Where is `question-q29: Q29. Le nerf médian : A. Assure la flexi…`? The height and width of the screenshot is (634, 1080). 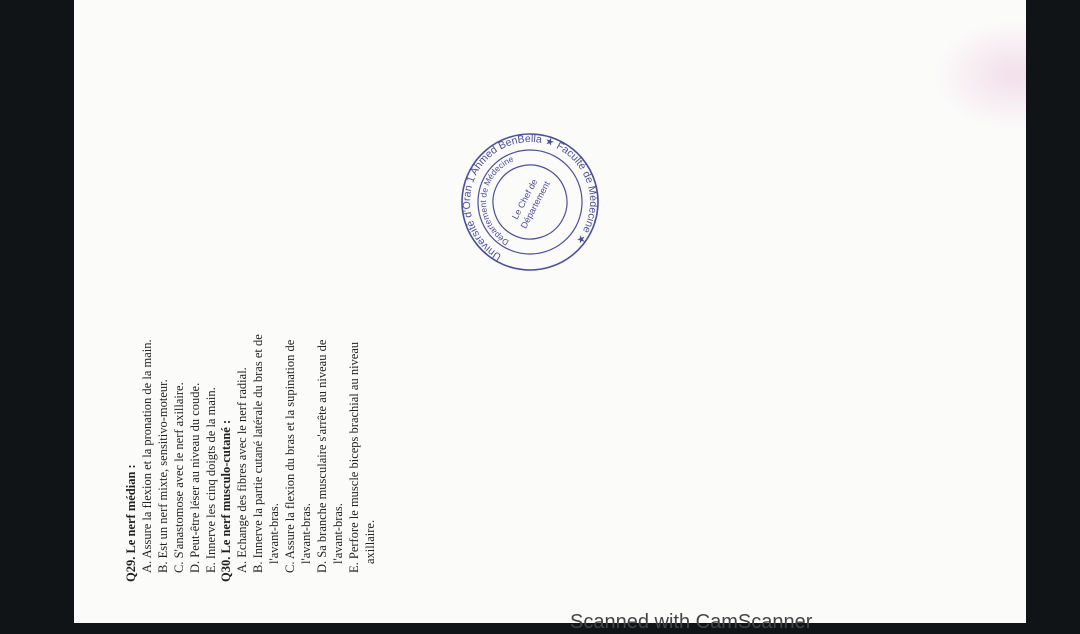
question-q29: Q29. Le nerf médian : A. Assure la flexi… is located at coordinates (171, 447).